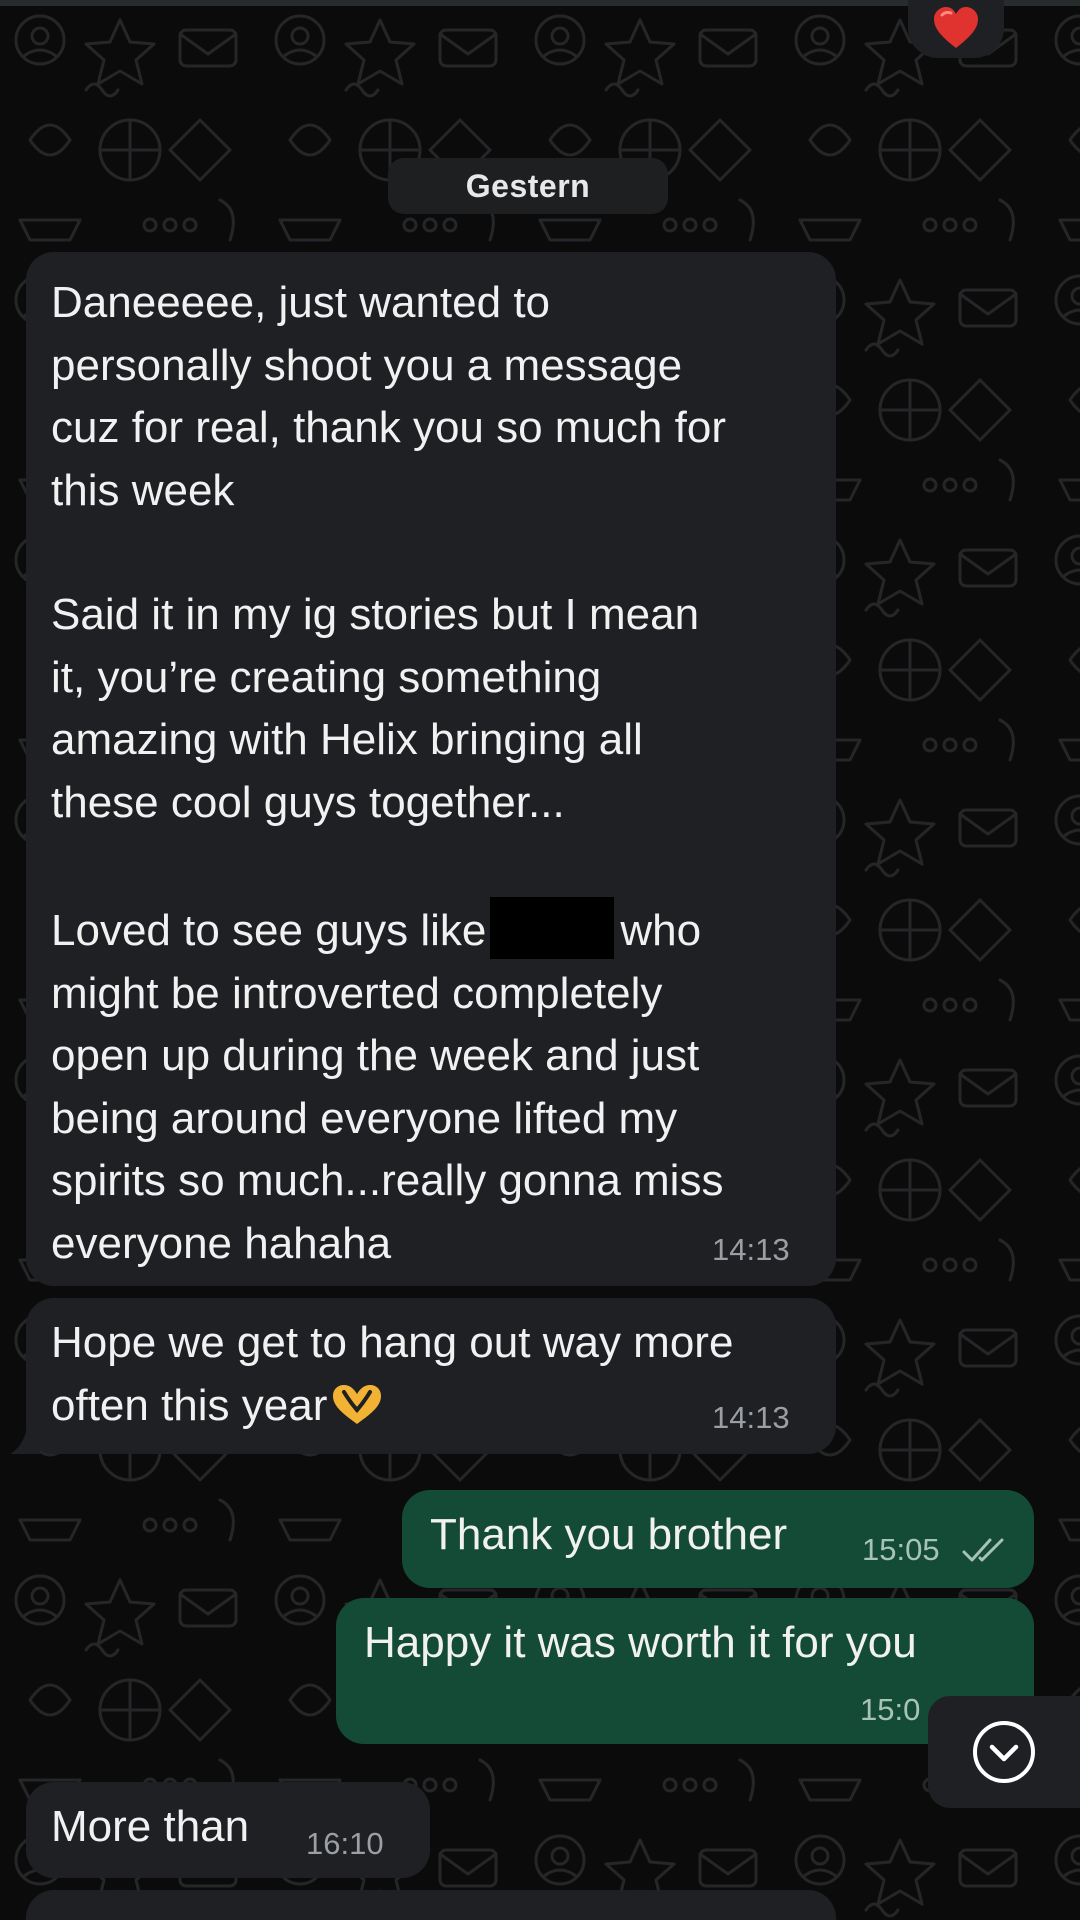 The height and width of the screenshot is (1920, 1080). I want to click on message-paragraph: Thank you brother, so click(609, 1534).